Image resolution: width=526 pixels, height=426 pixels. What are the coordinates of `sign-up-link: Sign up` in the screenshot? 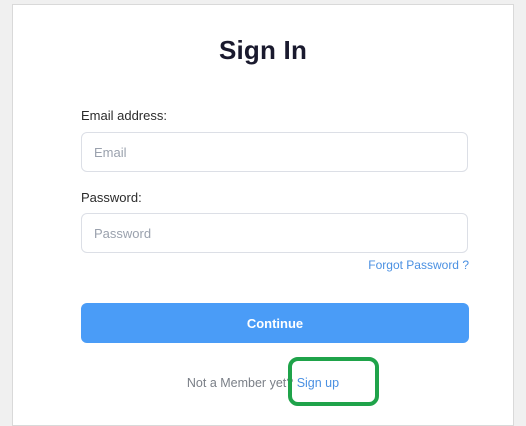 It's located at (318, 383).